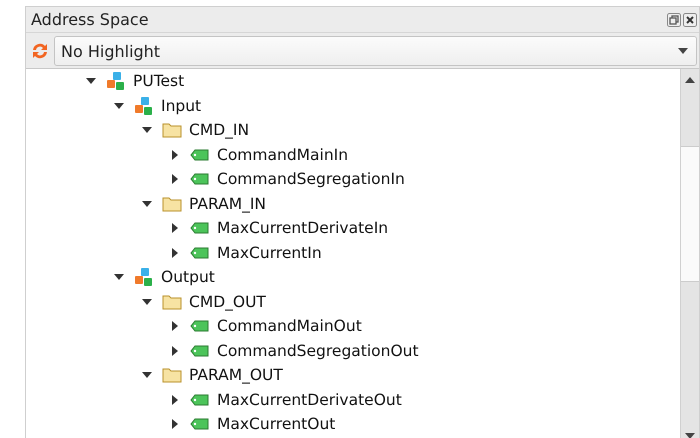 The width and height of the screenshot is (700, 438). What do you see at coordinates (311, 179) in the screenshot?
I see `tree-item: CommandSegregationIn` at bounding box center [311, 179].